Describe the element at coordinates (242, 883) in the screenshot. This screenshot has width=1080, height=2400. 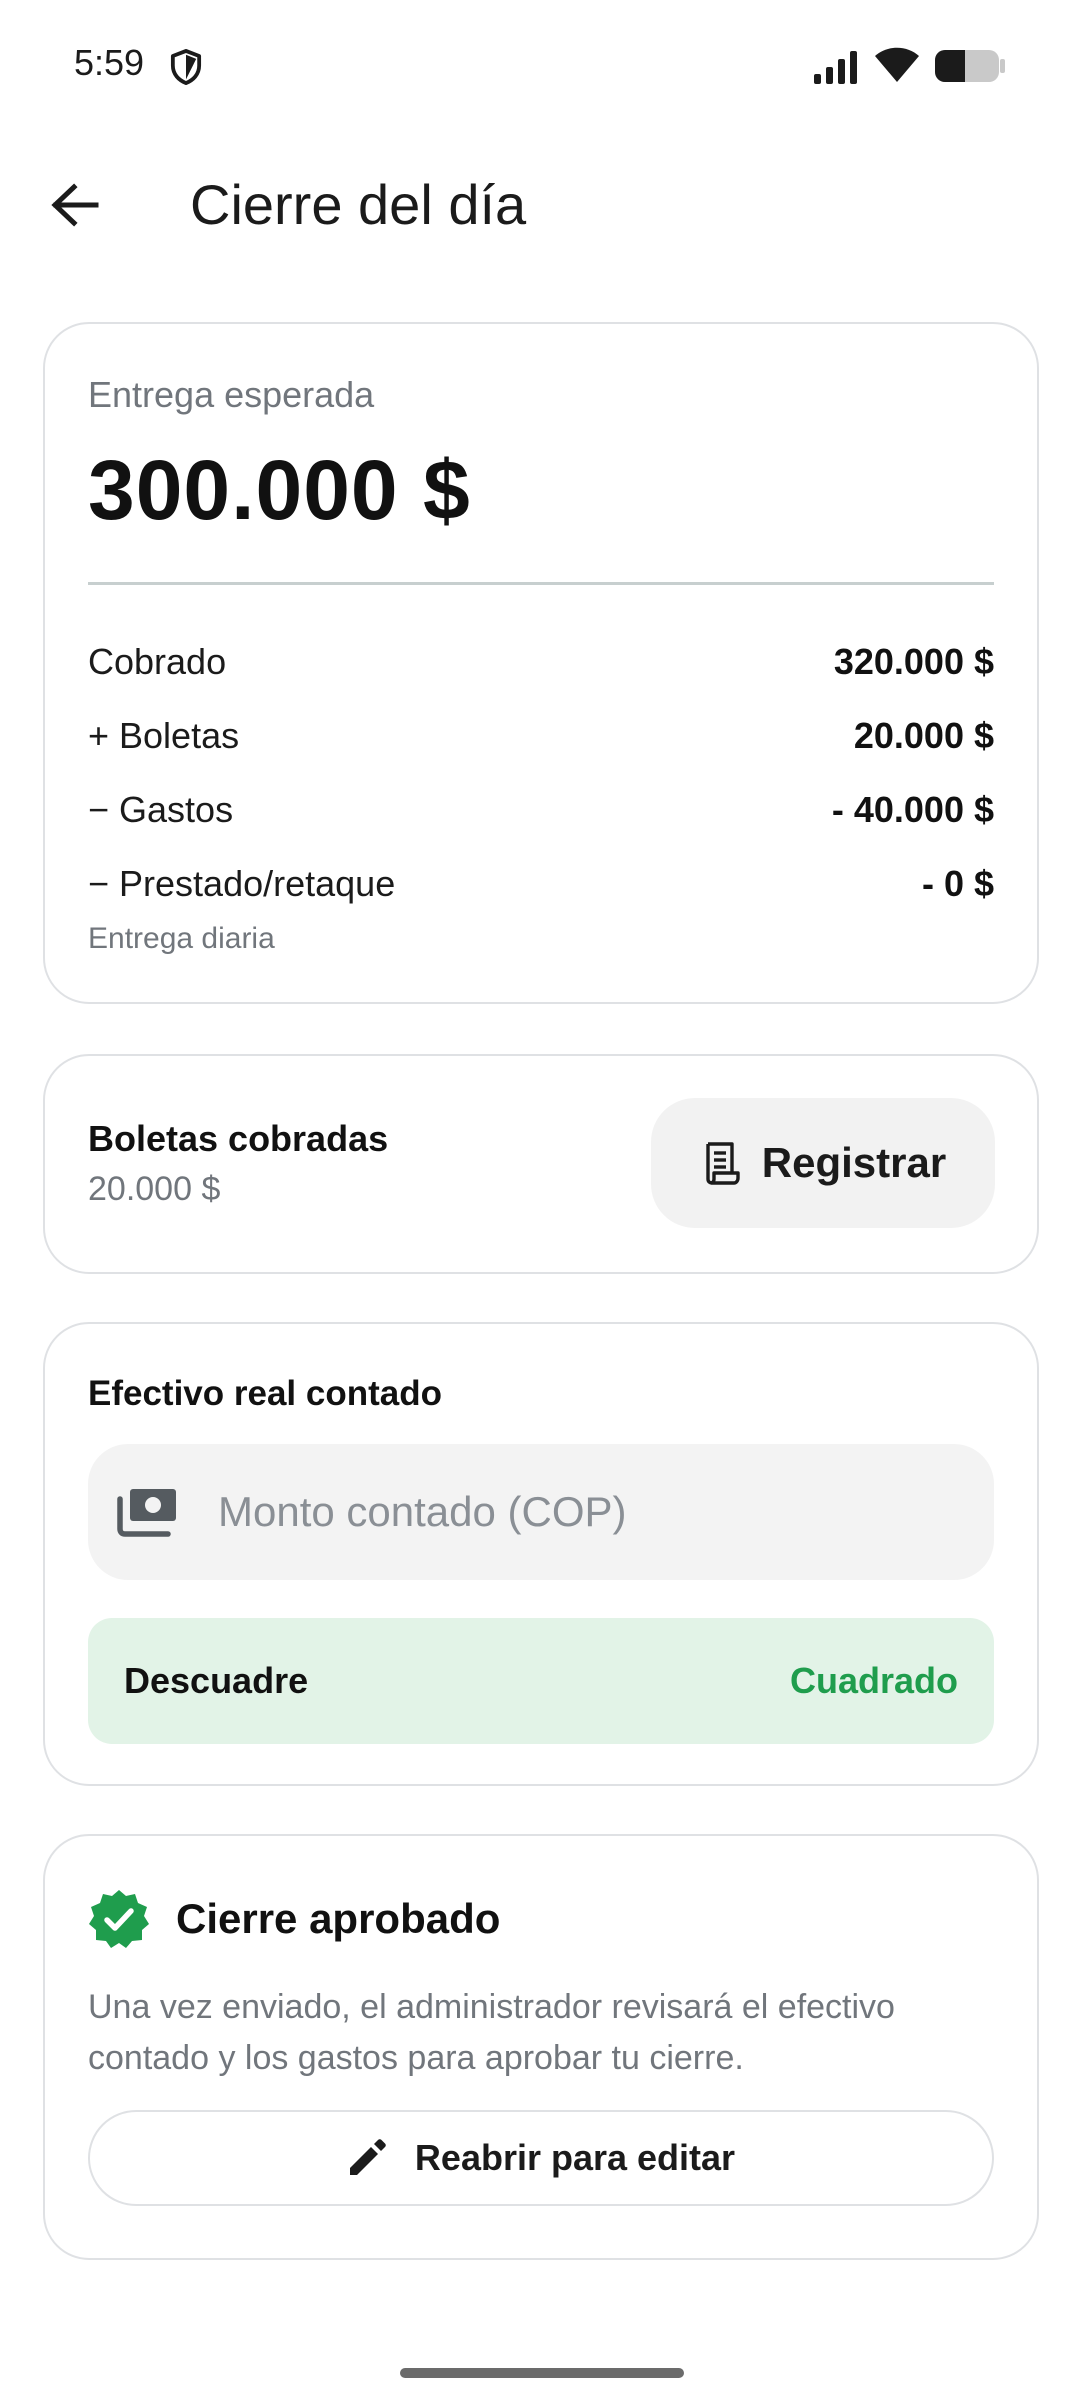
I see `row-label: − Prestado/retaque` at that location.